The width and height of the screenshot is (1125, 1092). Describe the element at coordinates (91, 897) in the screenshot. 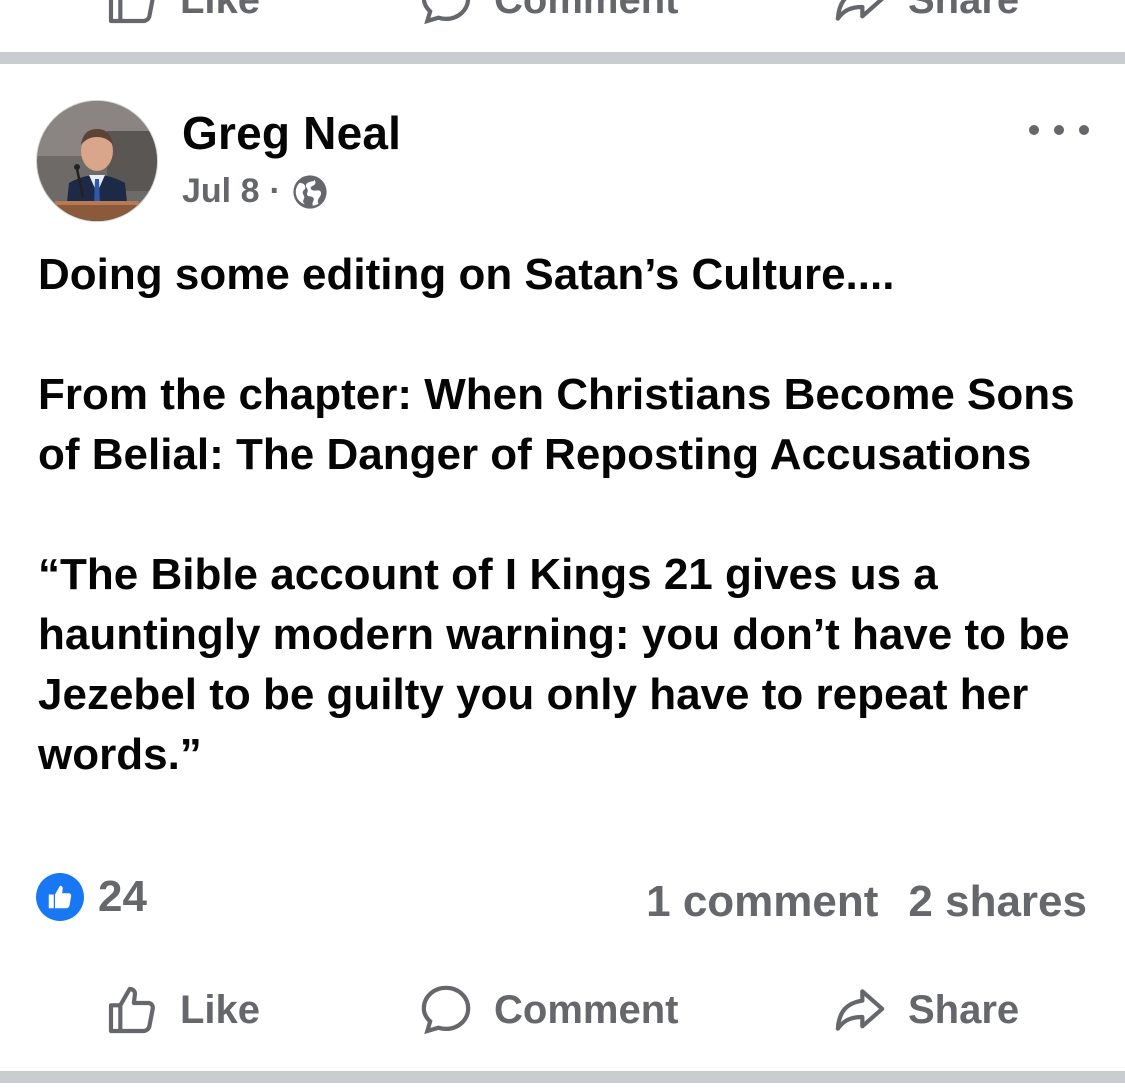

I see `reaction-summary: 24` at that location.